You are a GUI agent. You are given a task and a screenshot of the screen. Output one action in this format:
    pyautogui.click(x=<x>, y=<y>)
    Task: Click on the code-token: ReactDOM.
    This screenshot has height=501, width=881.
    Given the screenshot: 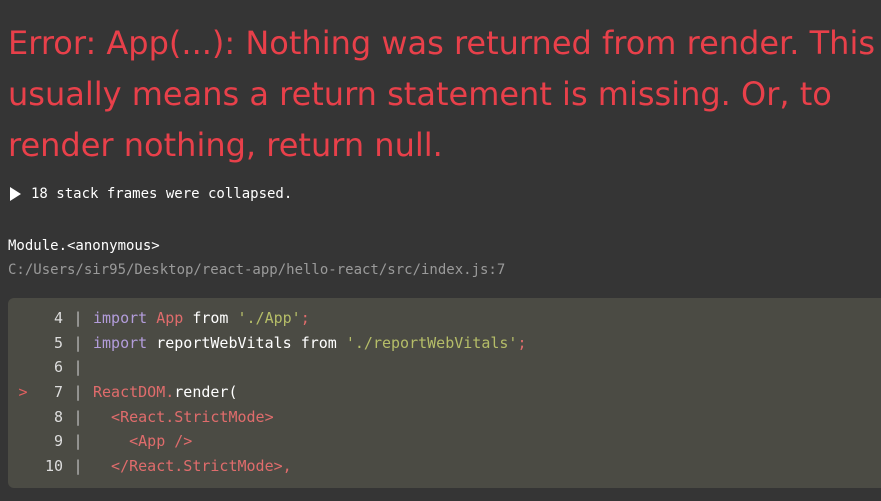 What is the action you would take?
    pyautogui.click(x=134, y=392)
    